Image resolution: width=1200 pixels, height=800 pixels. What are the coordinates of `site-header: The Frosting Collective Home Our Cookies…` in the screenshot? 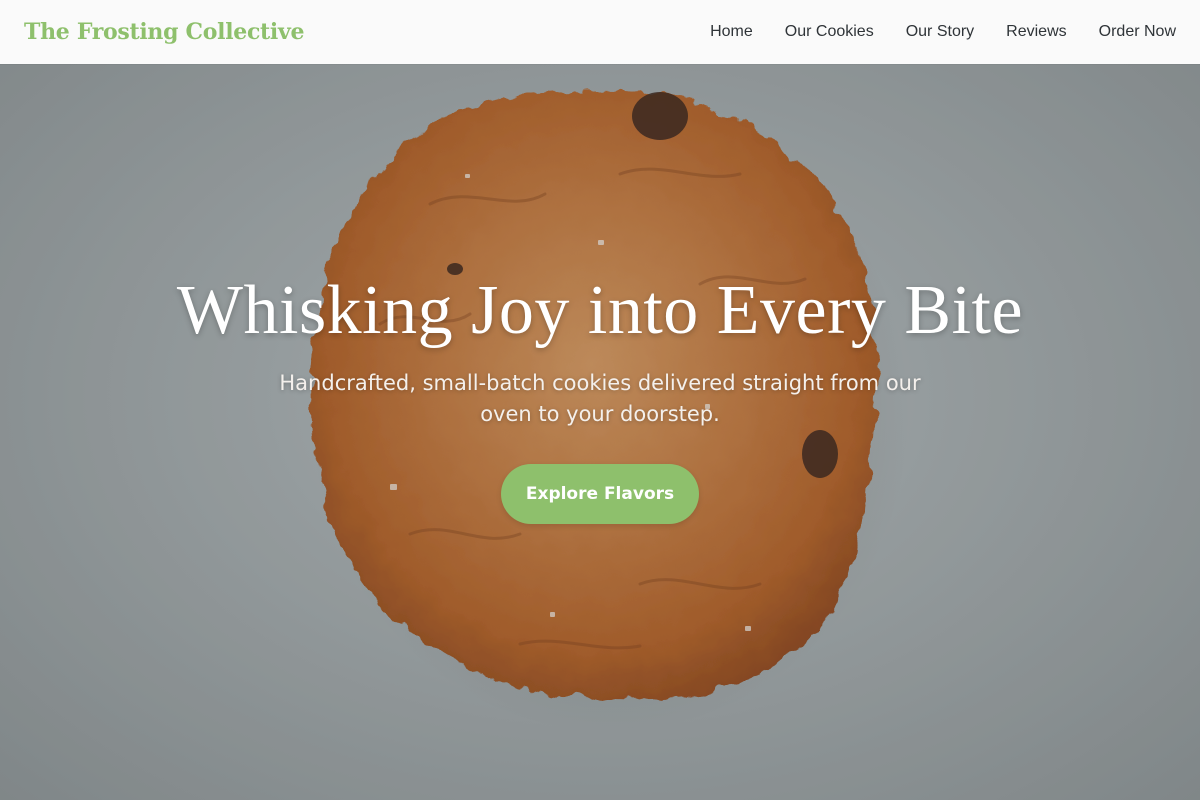 It's located at (600, 32).